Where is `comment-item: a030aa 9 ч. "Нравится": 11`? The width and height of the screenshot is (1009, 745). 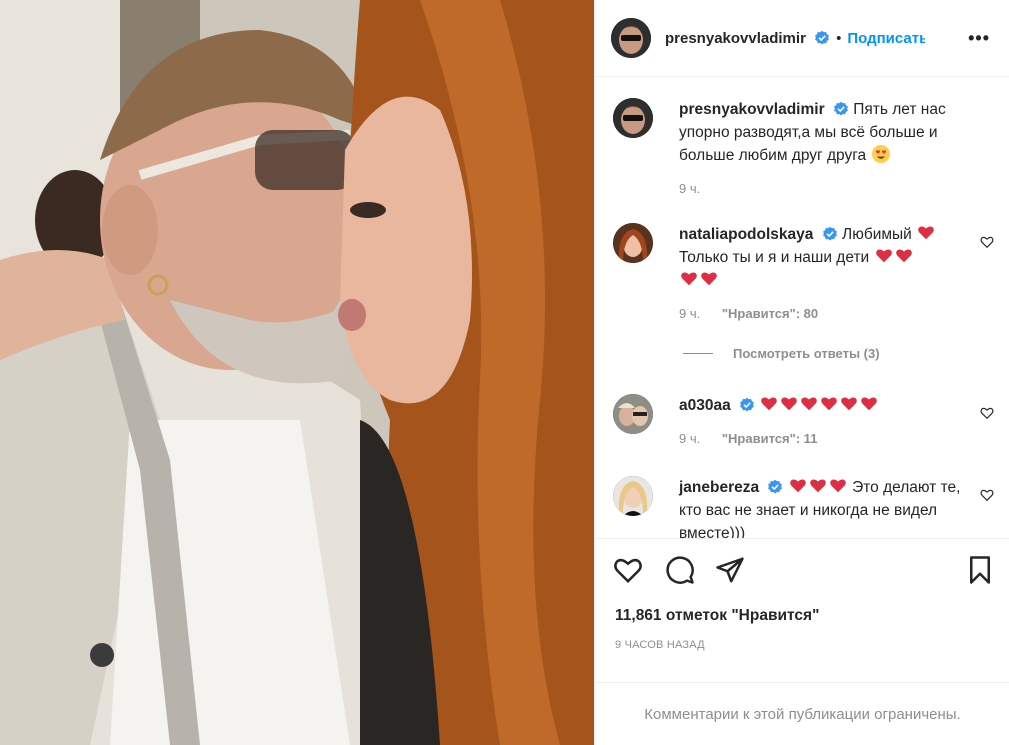
comment-item: a030aa 9 ч. "Нравится": 11 is located at coordinates (805, 424).